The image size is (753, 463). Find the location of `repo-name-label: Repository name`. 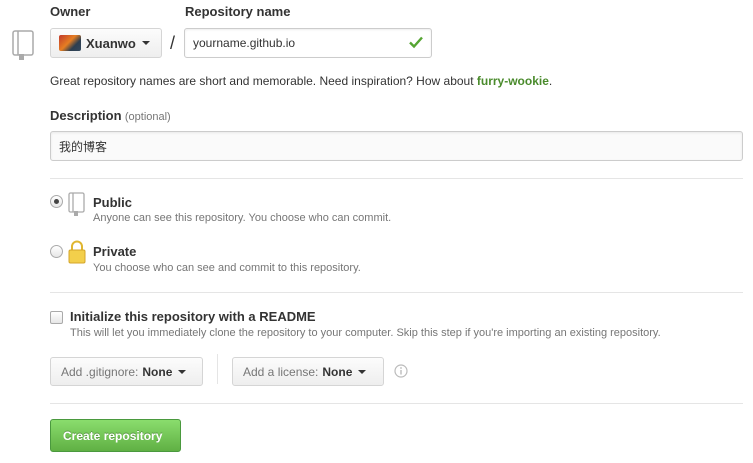

repo-name-label: Repository name is located at coordinates (238, 11).